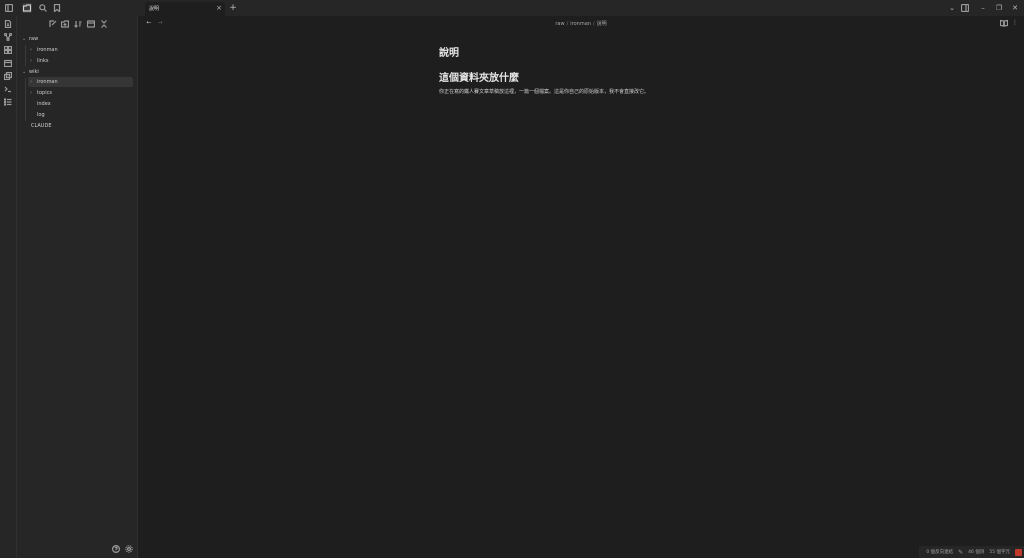  I want to click on backlinks-count: 0 個反向連結, so click(939, 552).